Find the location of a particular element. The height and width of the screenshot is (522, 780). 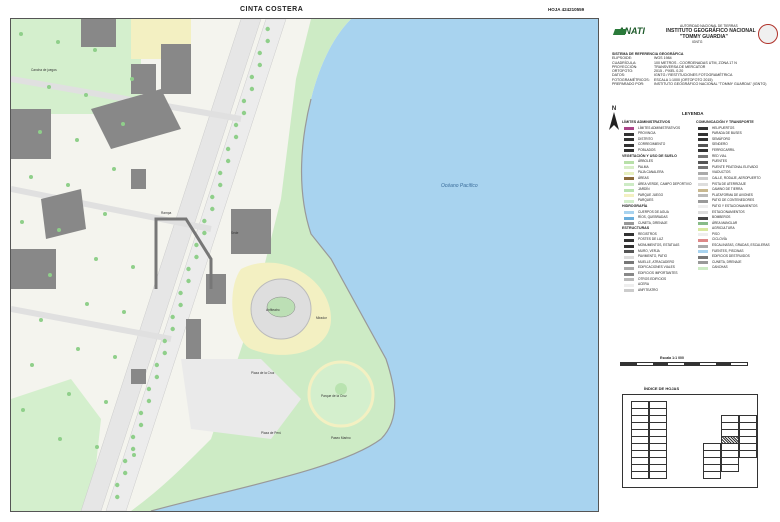

north-arrow-icon: N is located at coordinates (614, 119).